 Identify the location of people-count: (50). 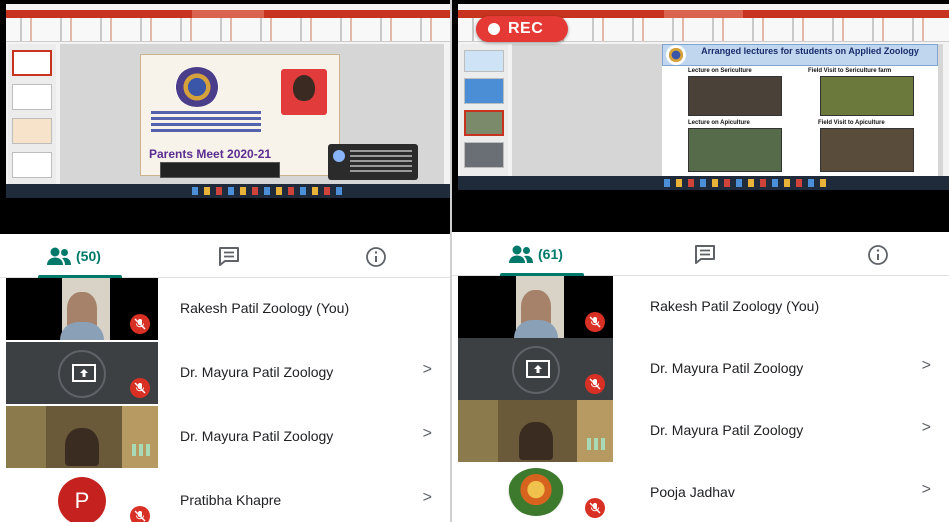
(88, 256).